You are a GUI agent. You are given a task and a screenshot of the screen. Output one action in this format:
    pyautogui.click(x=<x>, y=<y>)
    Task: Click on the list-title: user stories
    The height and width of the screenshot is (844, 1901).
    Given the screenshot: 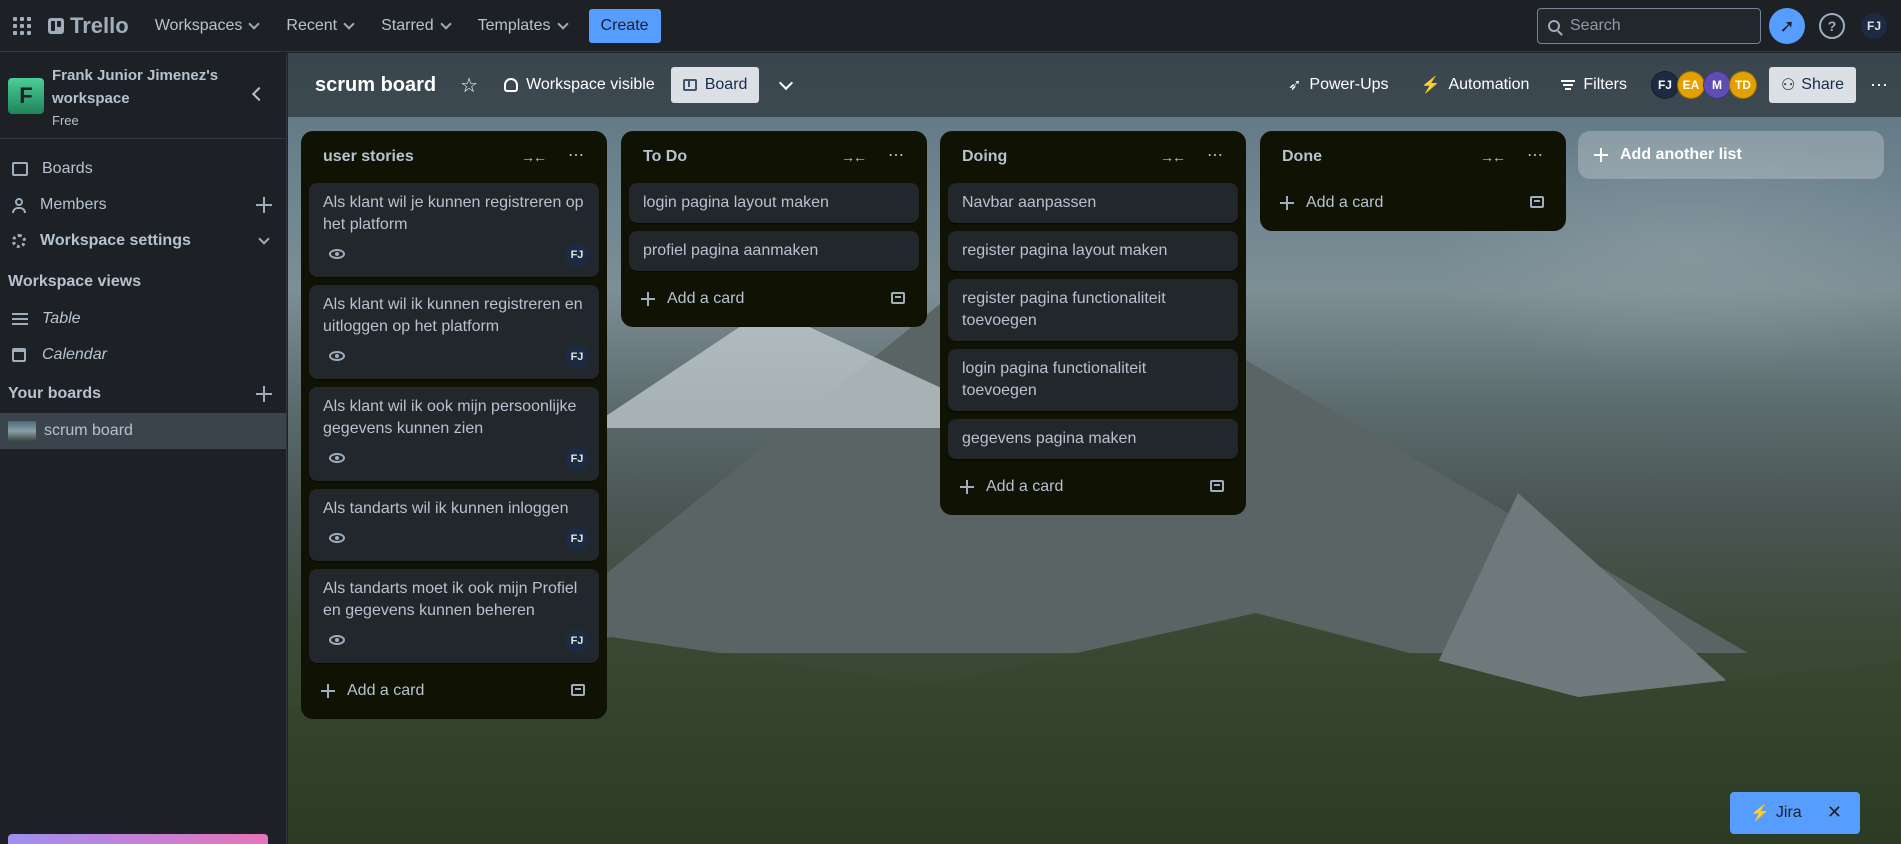 What is the action you would take?
    pyautogui.click(x=368, y=157)
    